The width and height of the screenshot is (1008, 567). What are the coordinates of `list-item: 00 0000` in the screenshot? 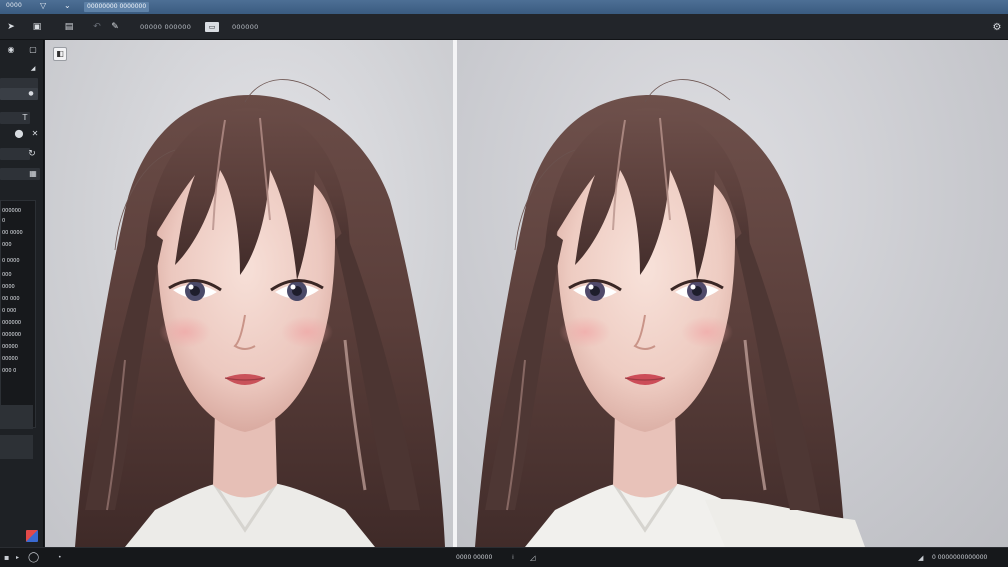 It's located at (12, 233).